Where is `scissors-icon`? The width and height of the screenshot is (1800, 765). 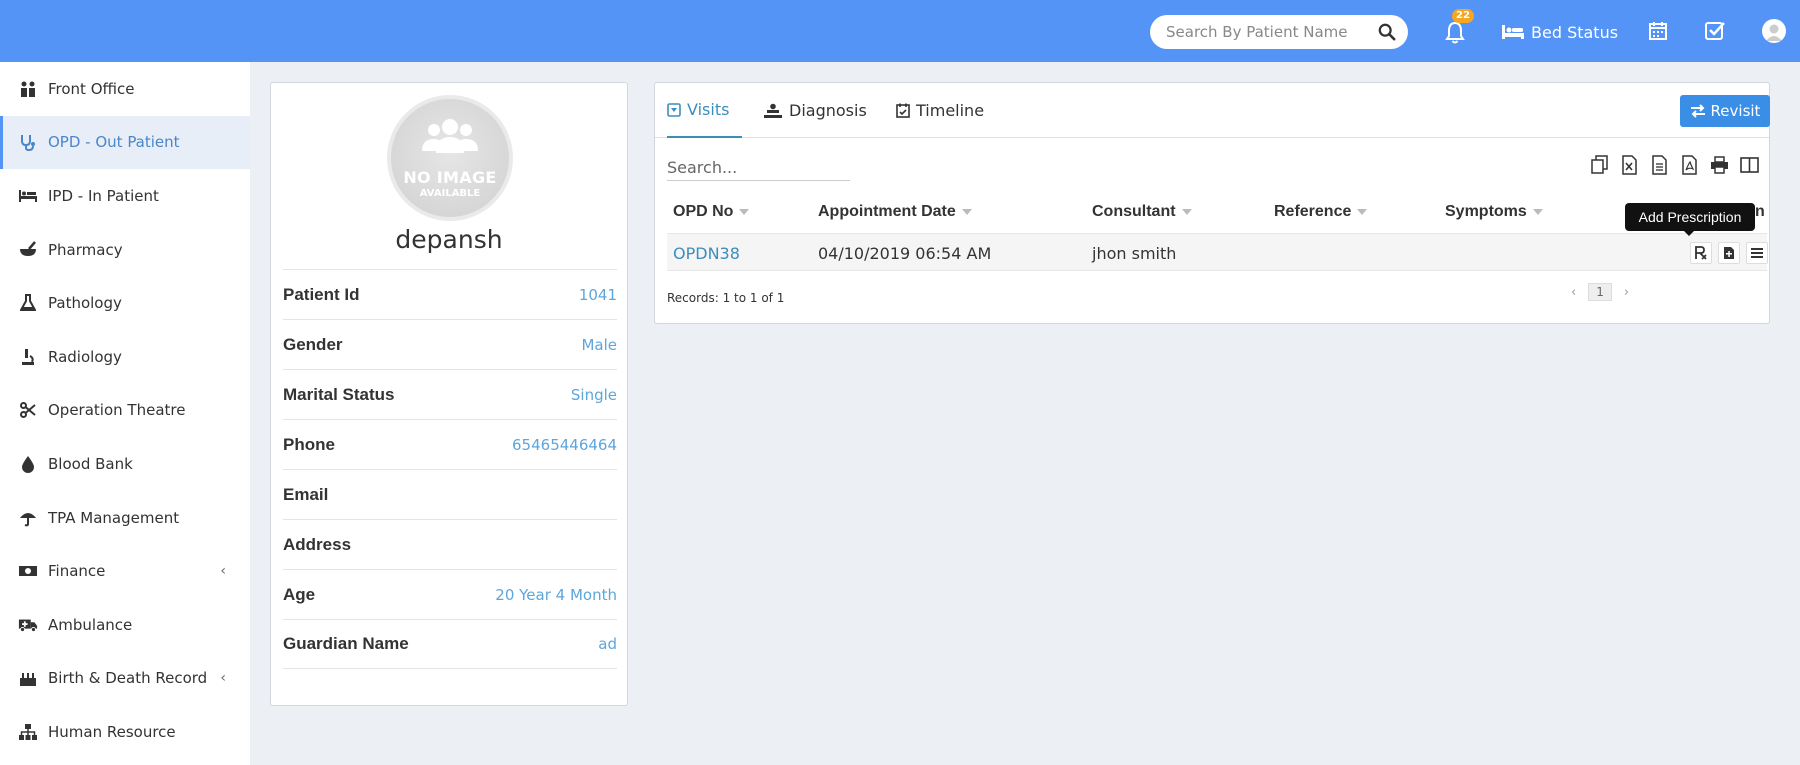
scissors-icon is located at coordinates (28, 410).